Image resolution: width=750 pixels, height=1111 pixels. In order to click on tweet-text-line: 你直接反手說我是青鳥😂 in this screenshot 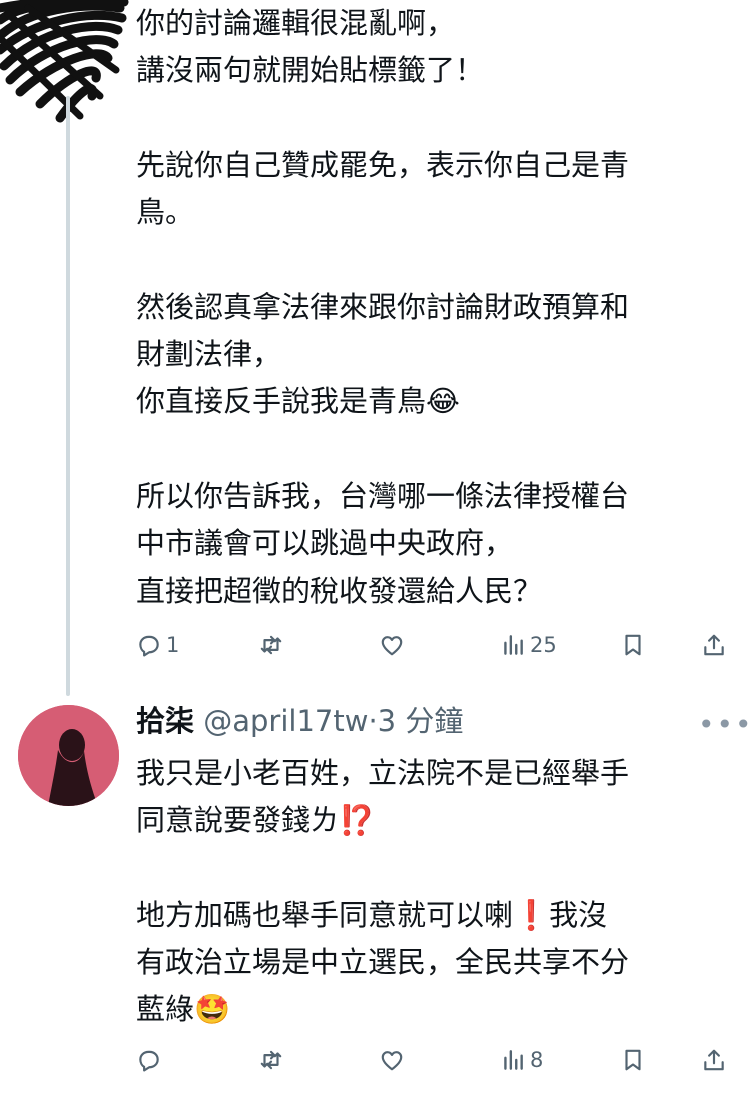, I will do `click(298, 401)`.